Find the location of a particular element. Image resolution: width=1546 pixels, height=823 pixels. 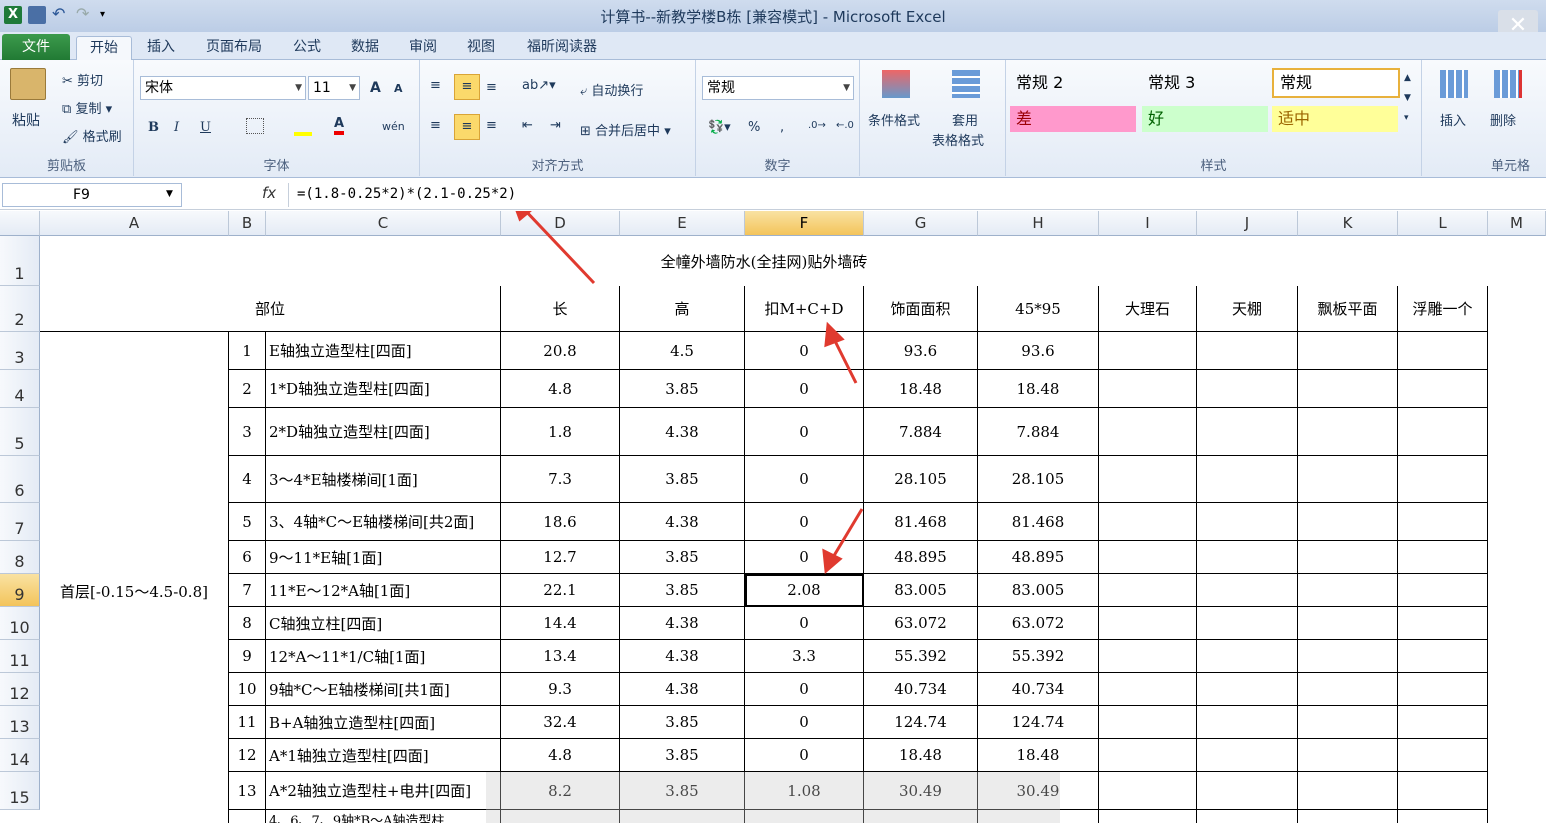

item-length: 22.1 is located at coordinates (560, 590).